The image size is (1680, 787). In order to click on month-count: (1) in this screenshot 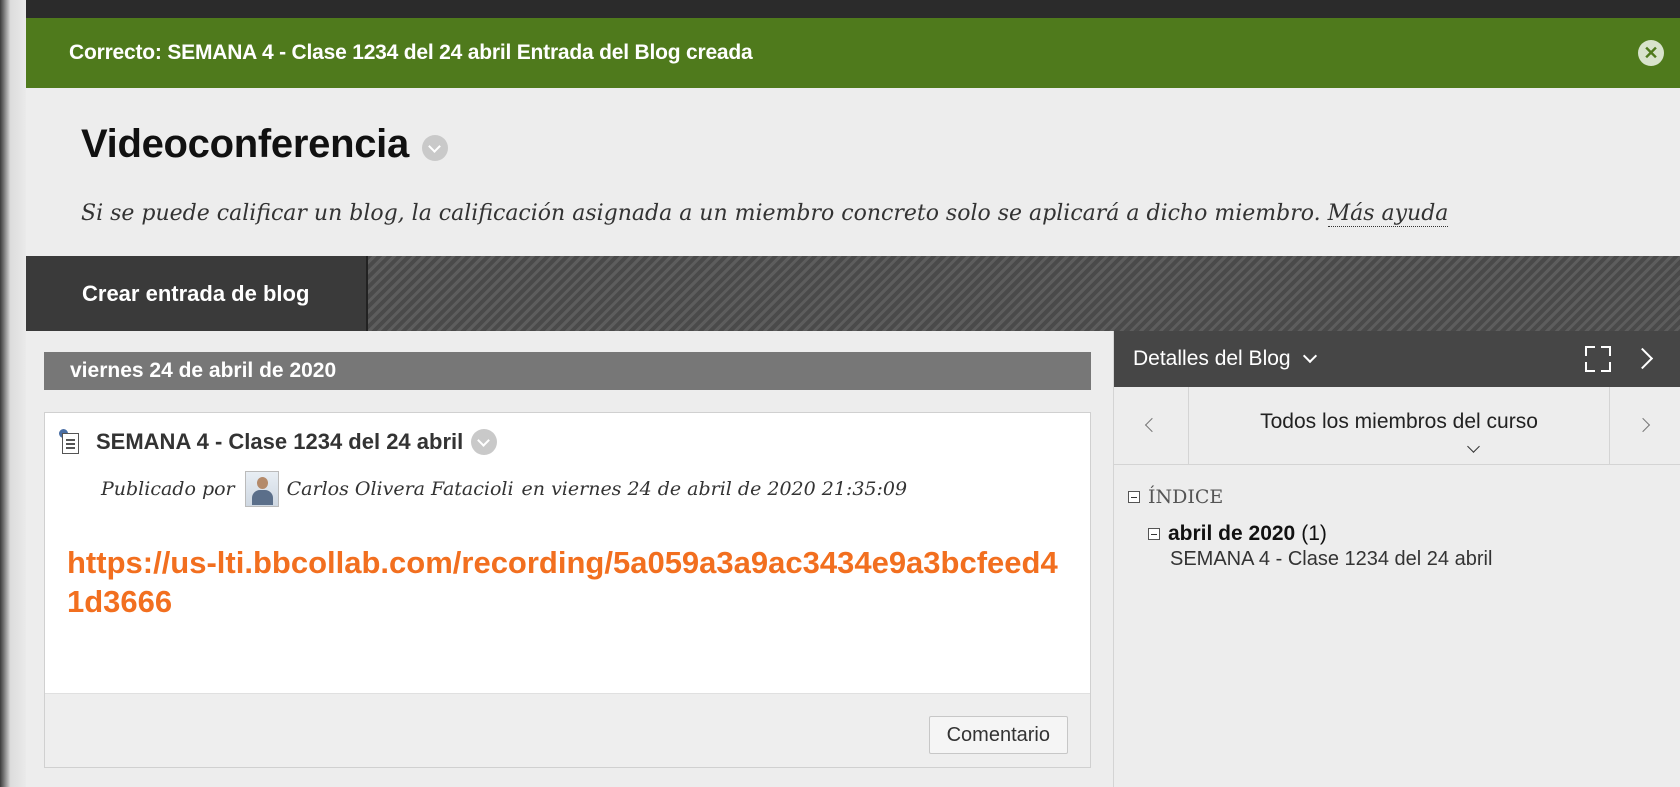, I will do `click(1314, 533)`.